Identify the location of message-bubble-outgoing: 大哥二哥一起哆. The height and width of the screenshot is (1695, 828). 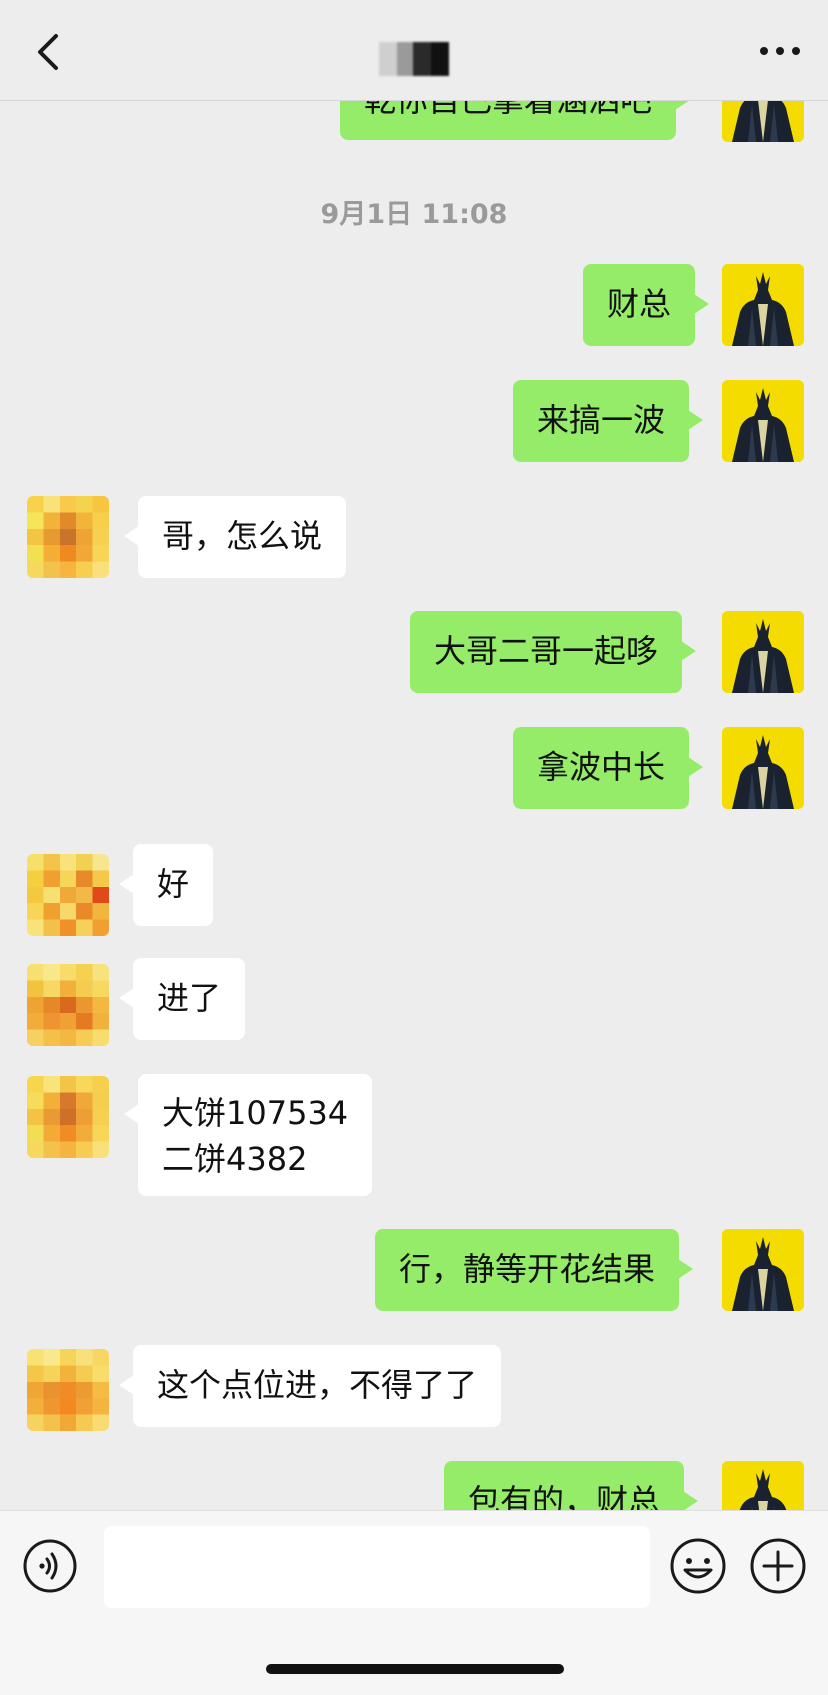
(553, 652).